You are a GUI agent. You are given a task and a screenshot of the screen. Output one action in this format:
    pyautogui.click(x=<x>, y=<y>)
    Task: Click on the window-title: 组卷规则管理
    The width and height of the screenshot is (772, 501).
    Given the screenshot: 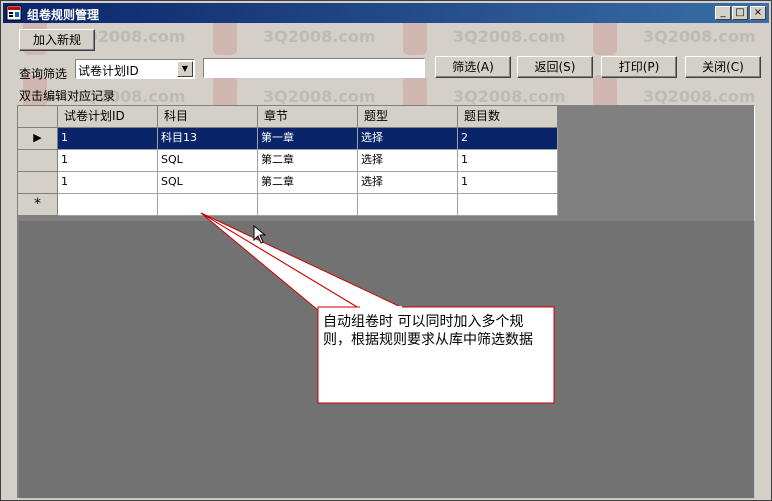 What is the action you would take?
    pyautogui.click(x=63, y=15)
    